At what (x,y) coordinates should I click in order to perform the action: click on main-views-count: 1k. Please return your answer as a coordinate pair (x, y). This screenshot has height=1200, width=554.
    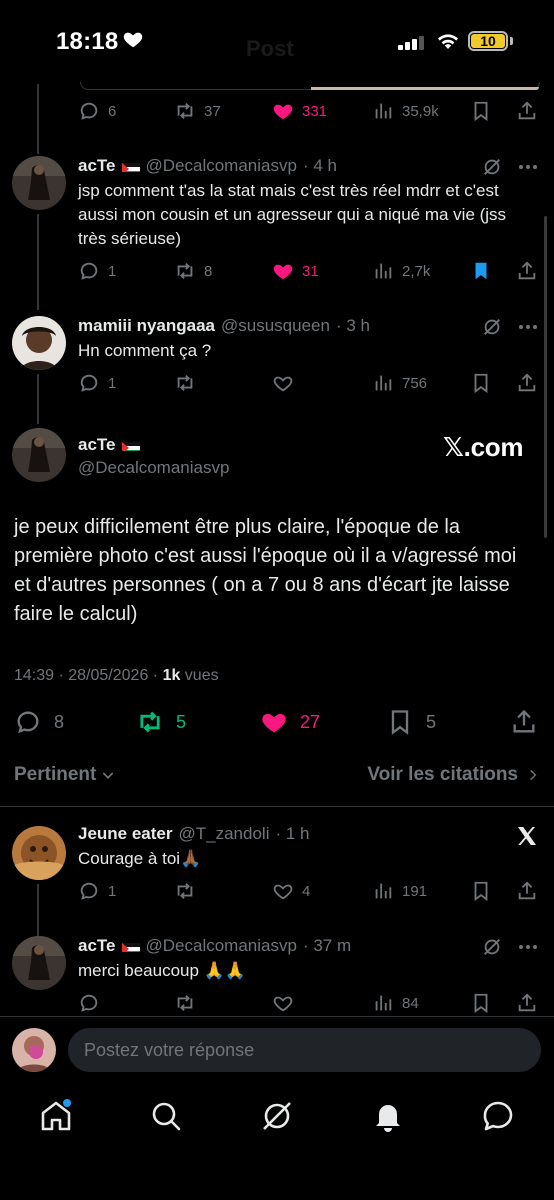
    Looking at the image, I should click on (171, 675).